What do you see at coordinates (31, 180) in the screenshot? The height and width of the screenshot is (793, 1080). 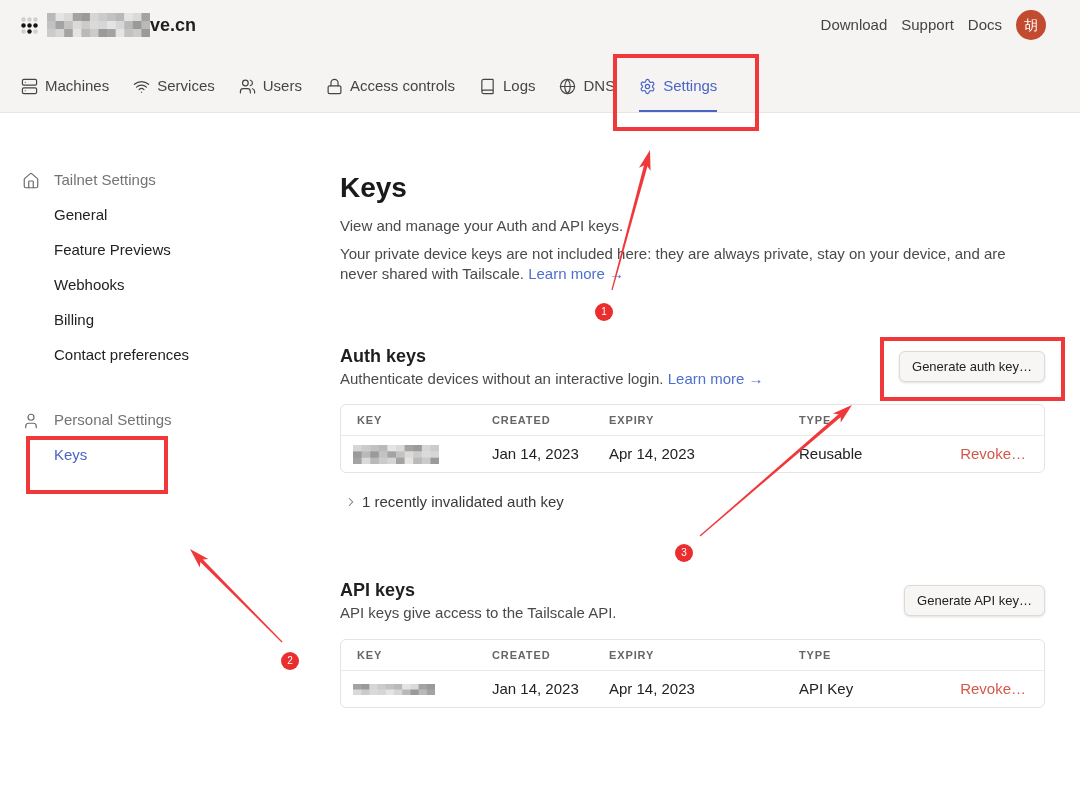 I see `house-icon` at bounding box center [31, 180].